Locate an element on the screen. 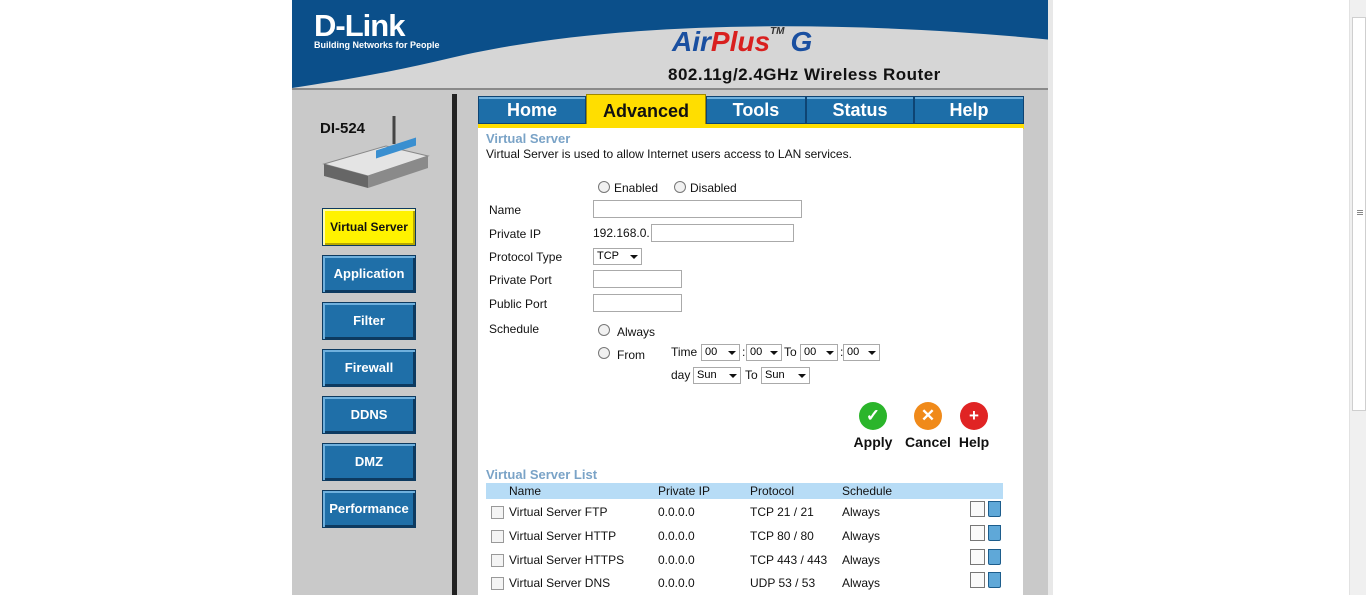 The image size is (1366, 595). time-to-min-select: 00 is located at coordinates (861, 352).